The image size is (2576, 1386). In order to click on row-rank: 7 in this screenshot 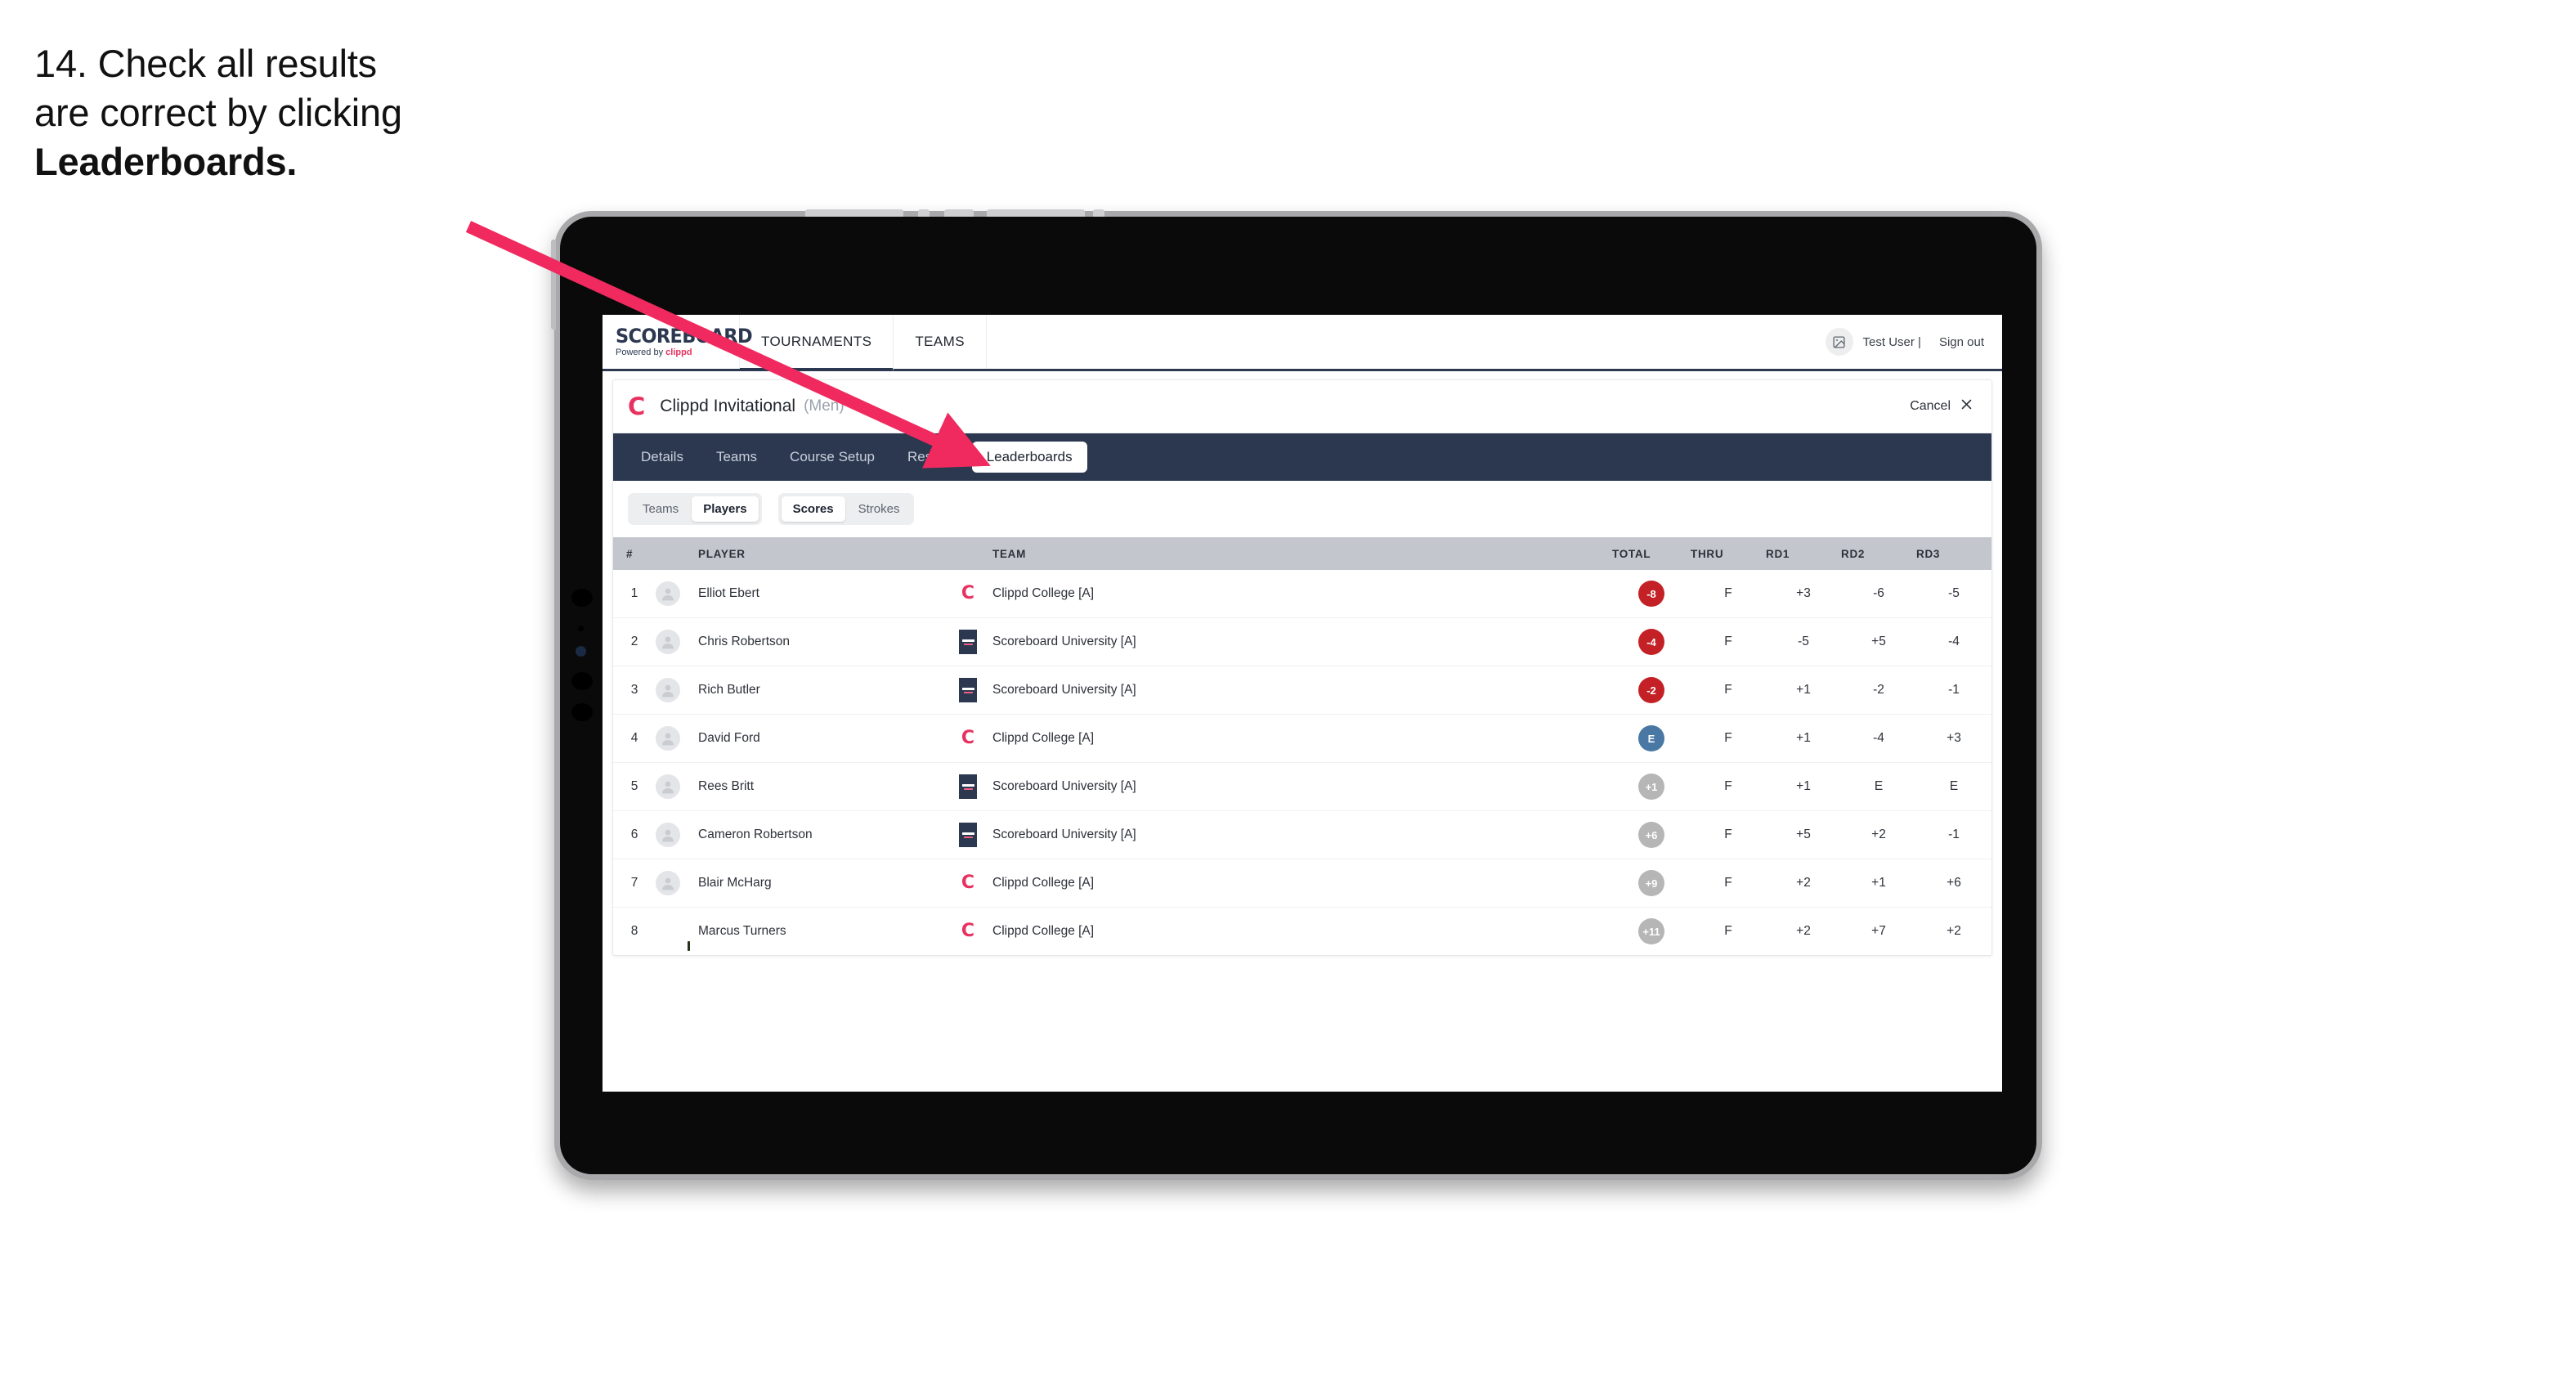, I will do `click(634, 884)`.